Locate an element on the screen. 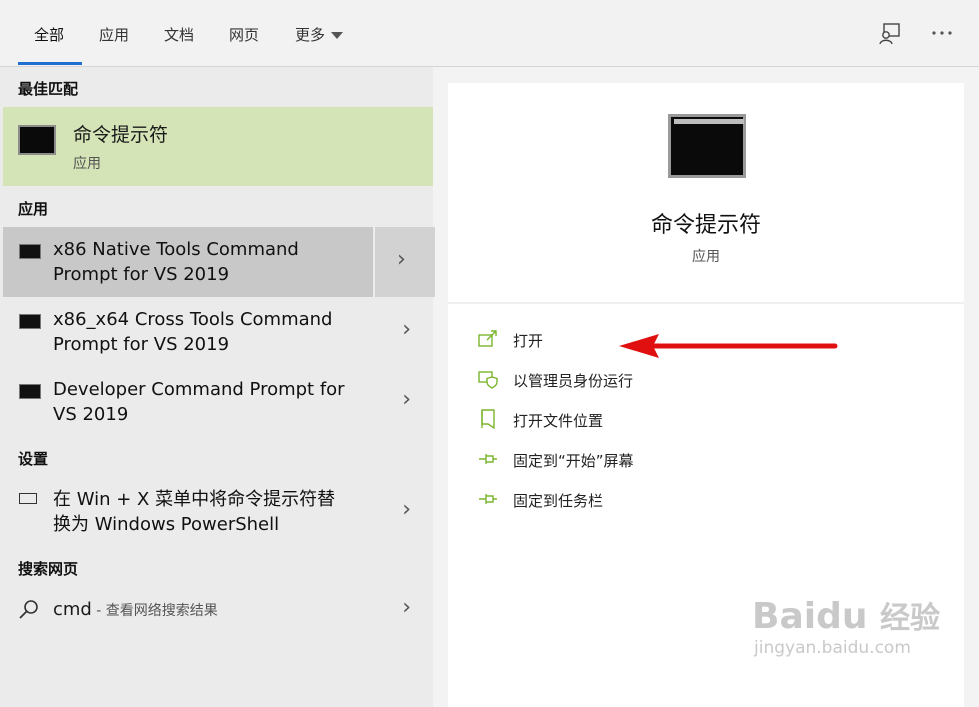 The height and width of the screenshot is (707, 979). best-match-item: 命令提示符 应用 is located at coordinates (218, 146).